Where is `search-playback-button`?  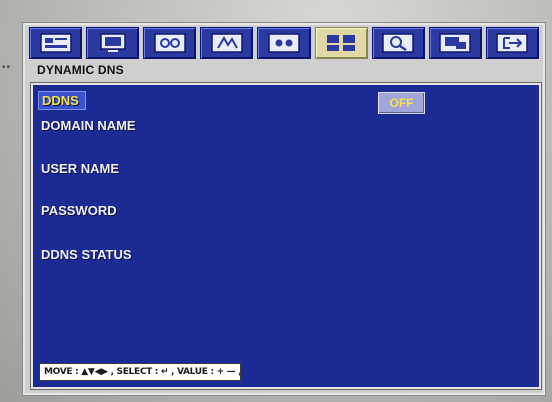 search-playback-button is located at coordinates (398, 43).